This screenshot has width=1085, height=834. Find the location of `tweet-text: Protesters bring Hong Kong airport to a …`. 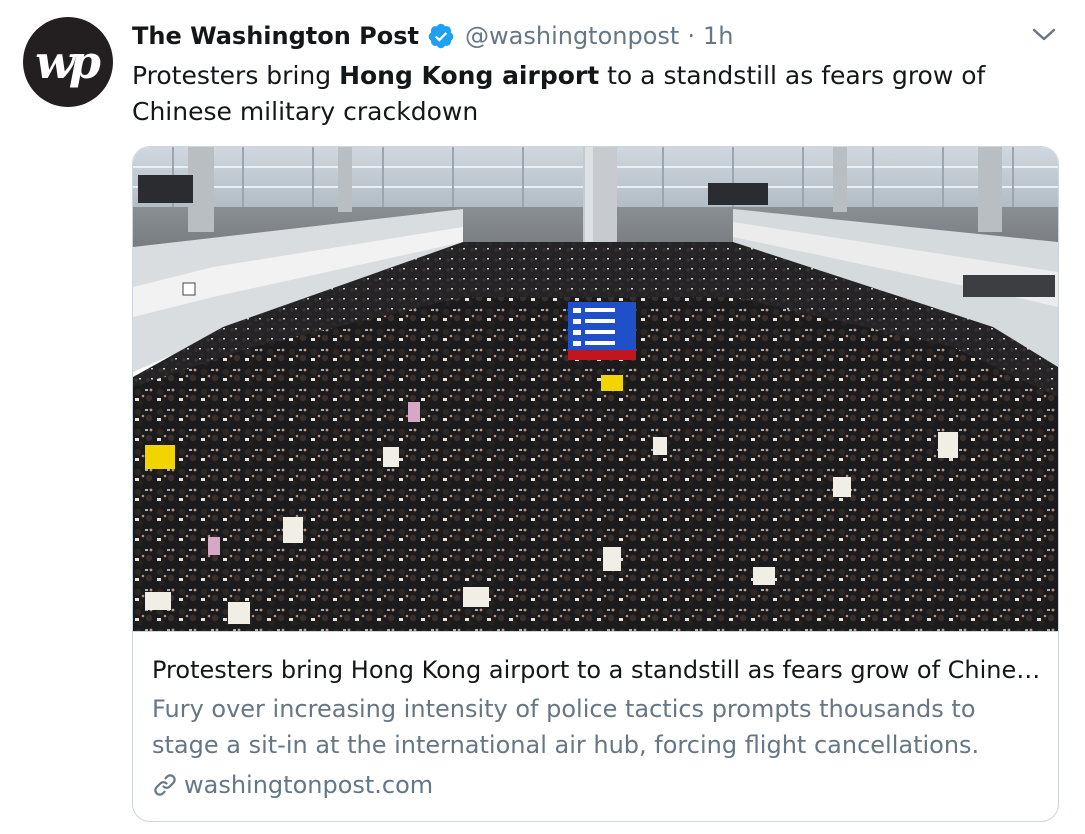

tweet-text: Protesters bring Hong Kong airport to a … is located at coordinates (597, 94).